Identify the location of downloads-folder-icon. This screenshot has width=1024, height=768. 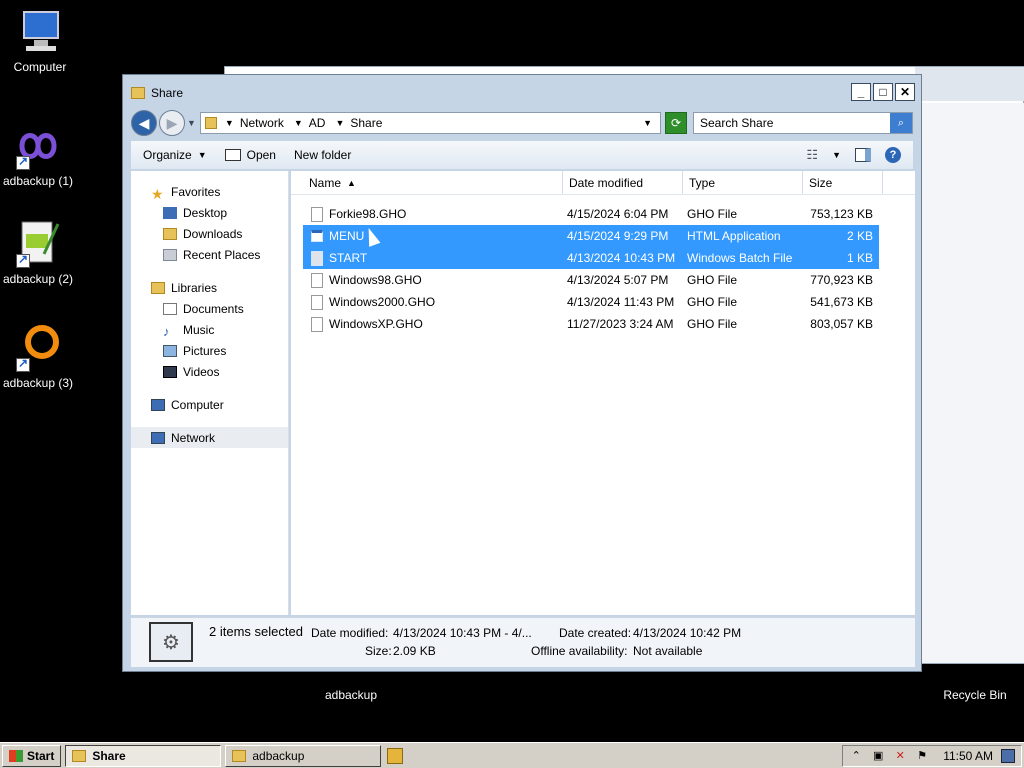
(170, 233).